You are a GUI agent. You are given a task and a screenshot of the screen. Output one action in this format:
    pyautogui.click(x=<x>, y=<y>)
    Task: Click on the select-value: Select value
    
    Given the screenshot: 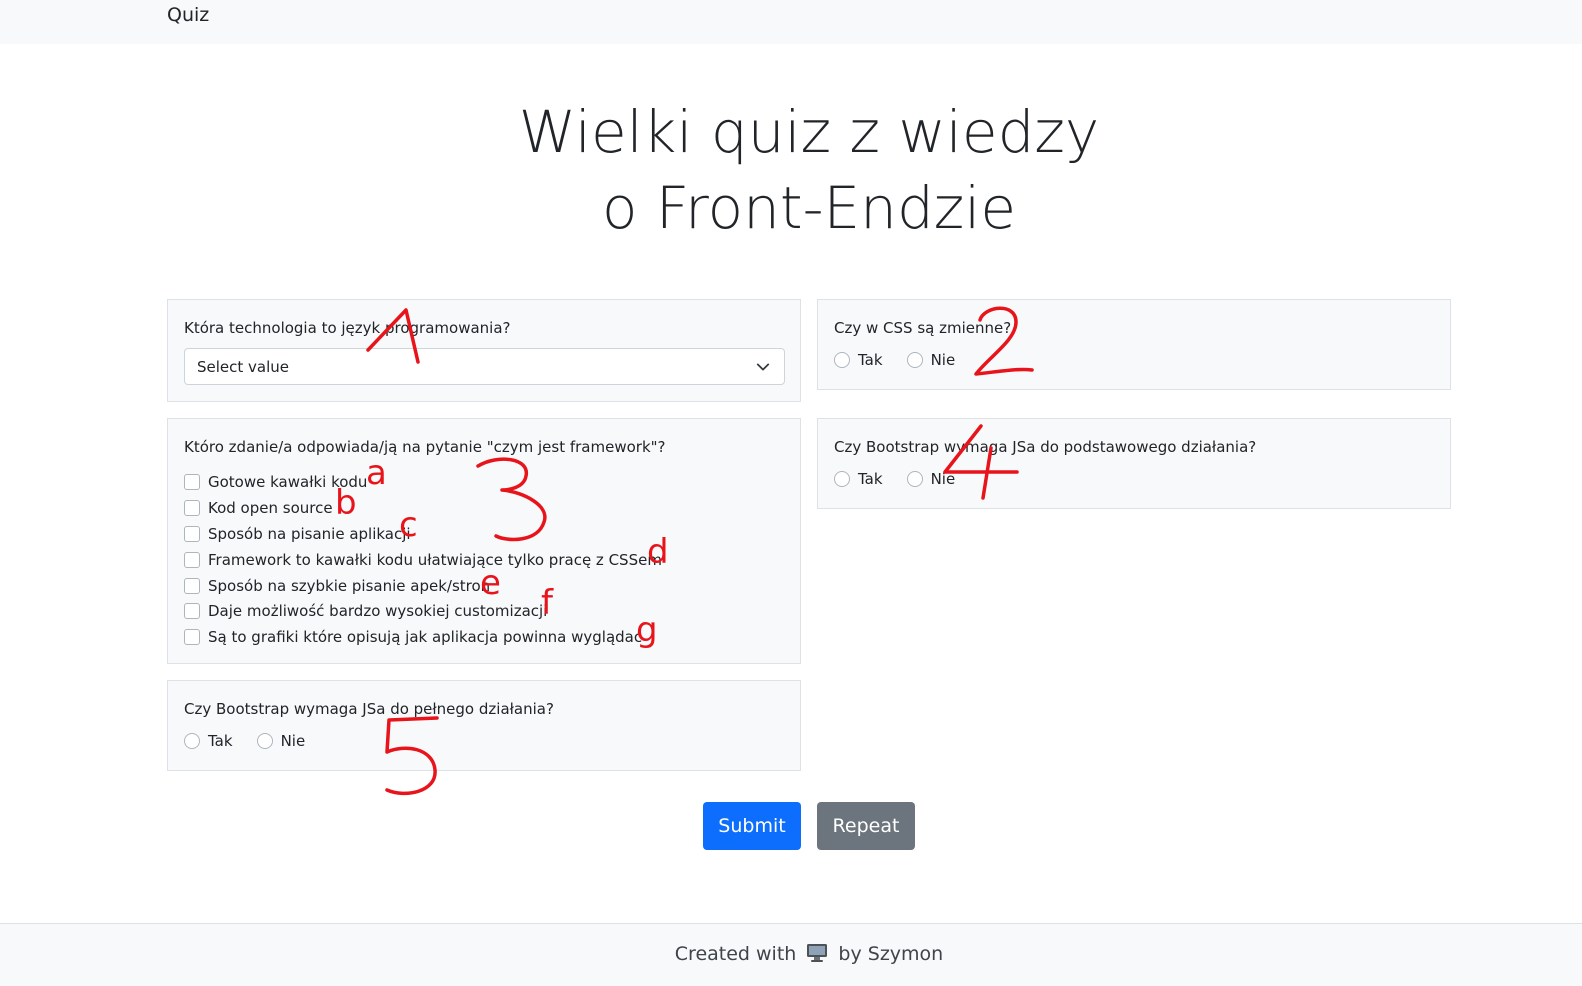 What is the action you would take?
    pyautogui.click(x=243, y=367)
    